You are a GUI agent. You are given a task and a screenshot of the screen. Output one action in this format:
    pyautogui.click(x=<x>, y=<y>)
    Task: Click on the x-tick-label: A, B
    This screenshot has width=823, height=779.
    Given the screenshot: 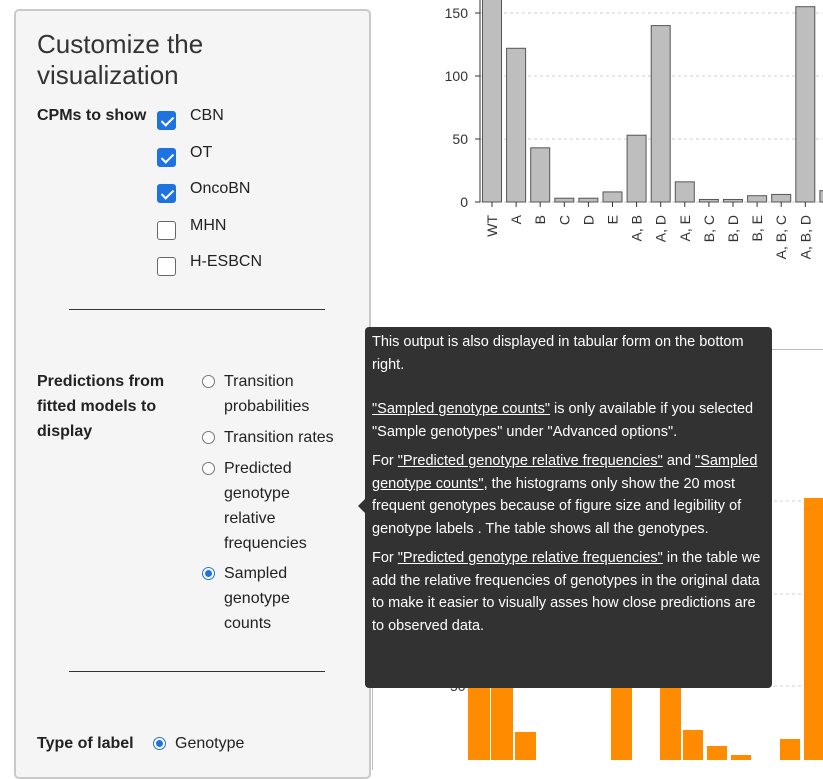 What is the action you would take?
    pyautogui.click(x=637, y=228)
    